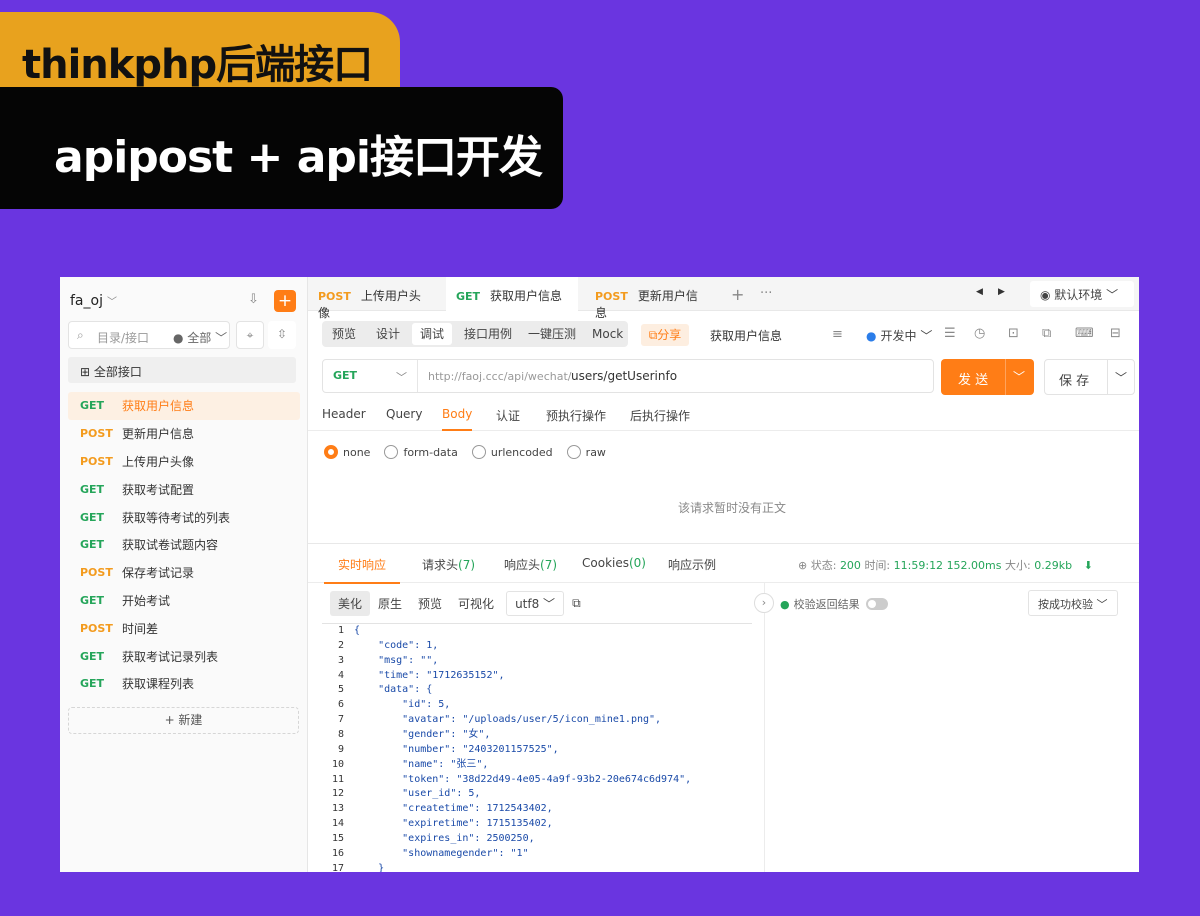  Describe the element at coordinates (950, 333) in the screenshot. I see `list-icon: ☰` at that location.